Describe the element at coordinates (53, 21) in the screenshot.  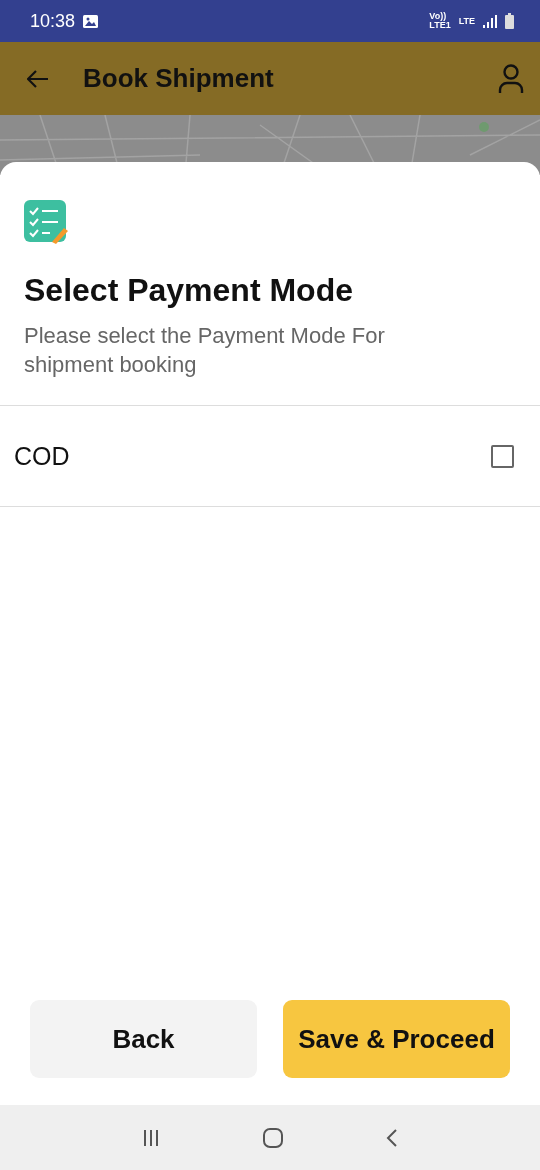
I see `status-time: 10:38` at that location.